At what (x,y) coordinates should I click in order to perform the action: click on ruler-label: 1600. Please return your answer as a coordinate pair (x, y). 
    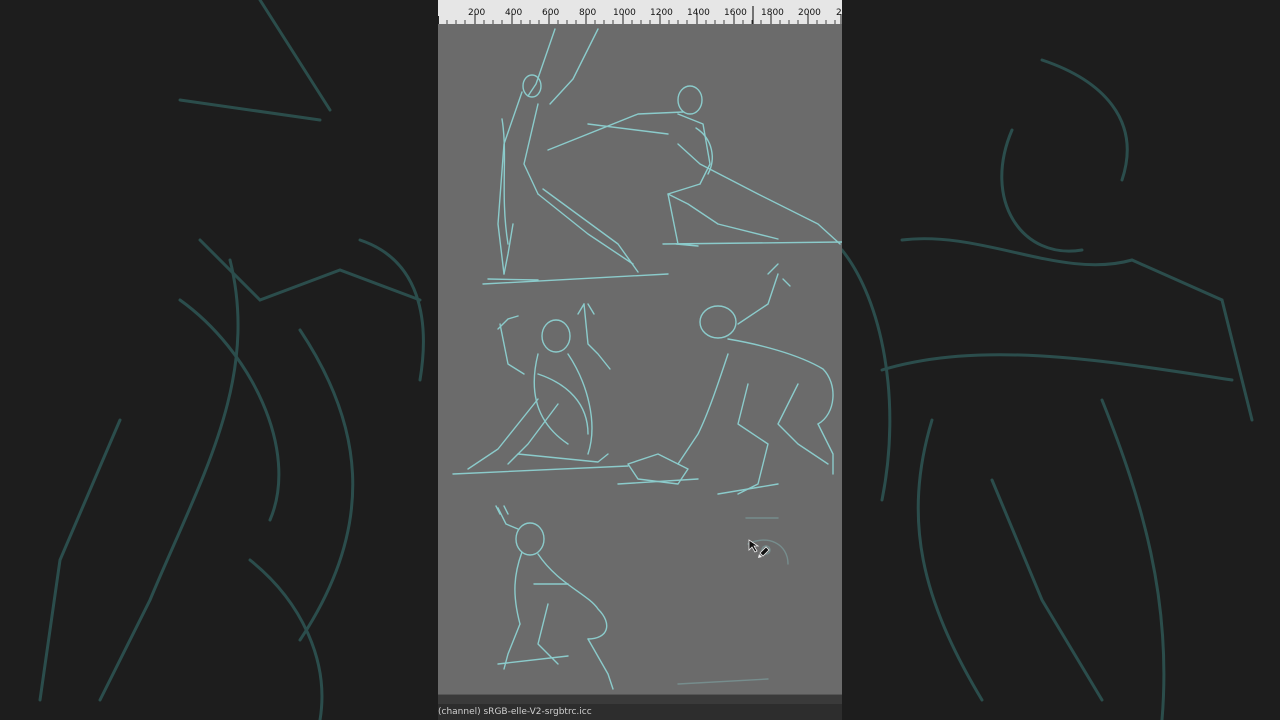
    Looking at the image, I should click on (735, 13).